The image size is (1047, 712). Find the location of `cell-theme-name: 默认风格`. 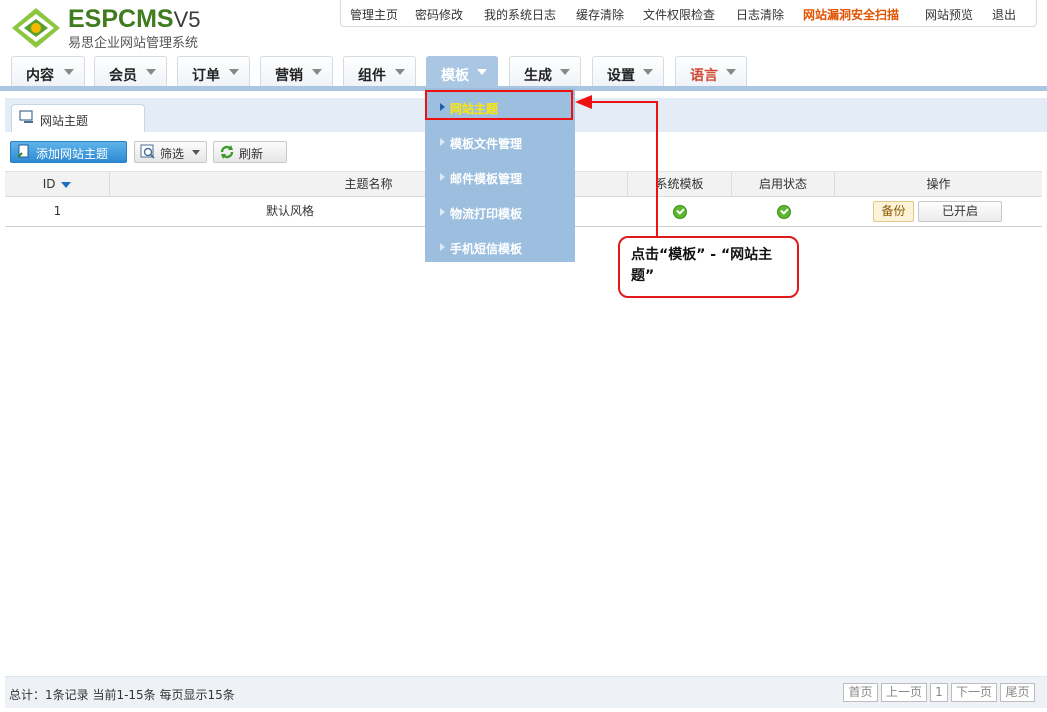

cell-theme-name: 默认风格 is located at coordinates (289, 211).